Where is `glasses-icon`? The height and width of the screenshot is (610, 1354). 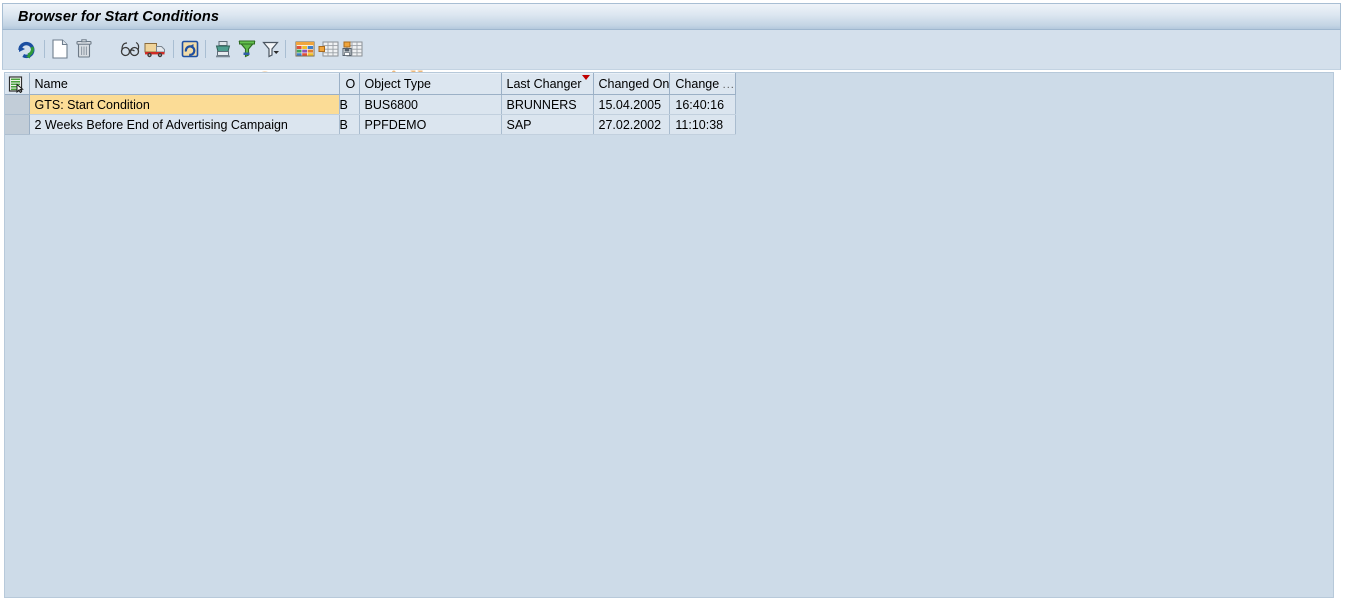
glasses-icon is located at coordinates (131, 49).